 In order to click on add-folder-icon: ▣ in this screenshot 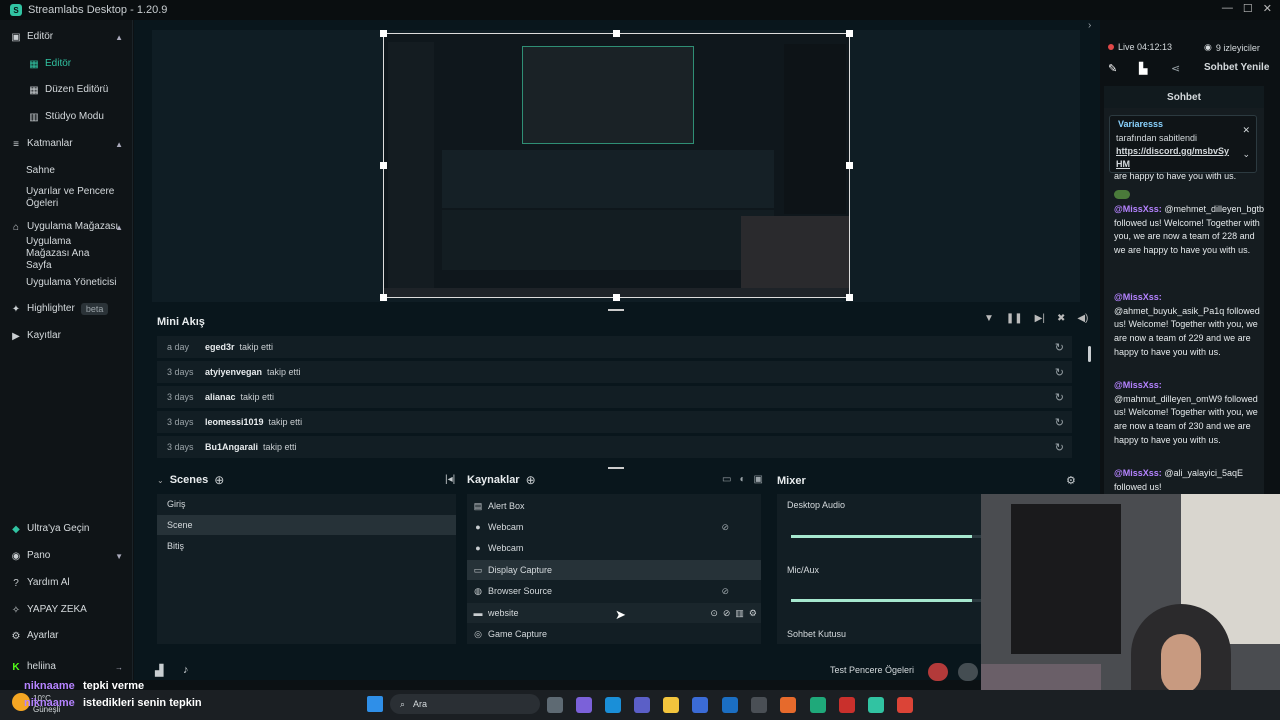, I will do `click(758, 479)`.